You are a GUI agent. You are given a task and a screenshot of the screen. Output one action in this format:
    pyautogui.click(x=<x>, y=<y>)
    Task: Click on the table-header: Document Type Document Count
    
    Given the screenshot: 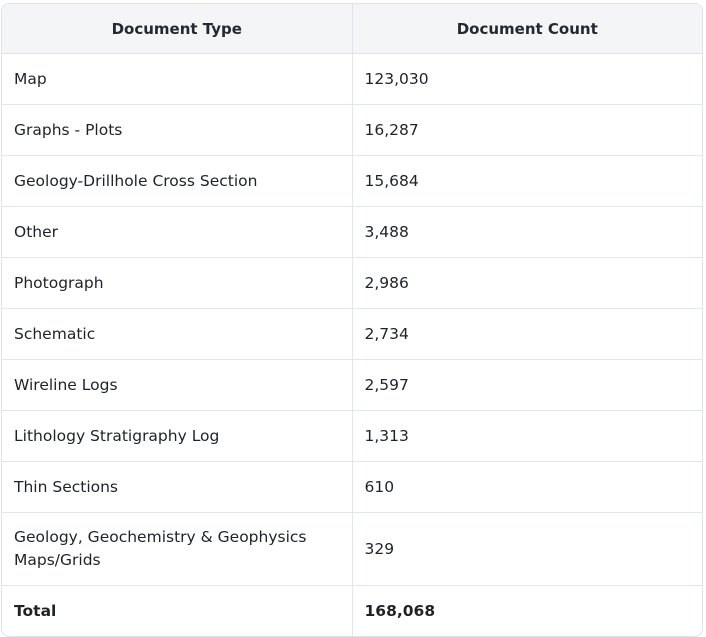 What is the action you would take?
    pyautogui.click(x=352, y=29)
    